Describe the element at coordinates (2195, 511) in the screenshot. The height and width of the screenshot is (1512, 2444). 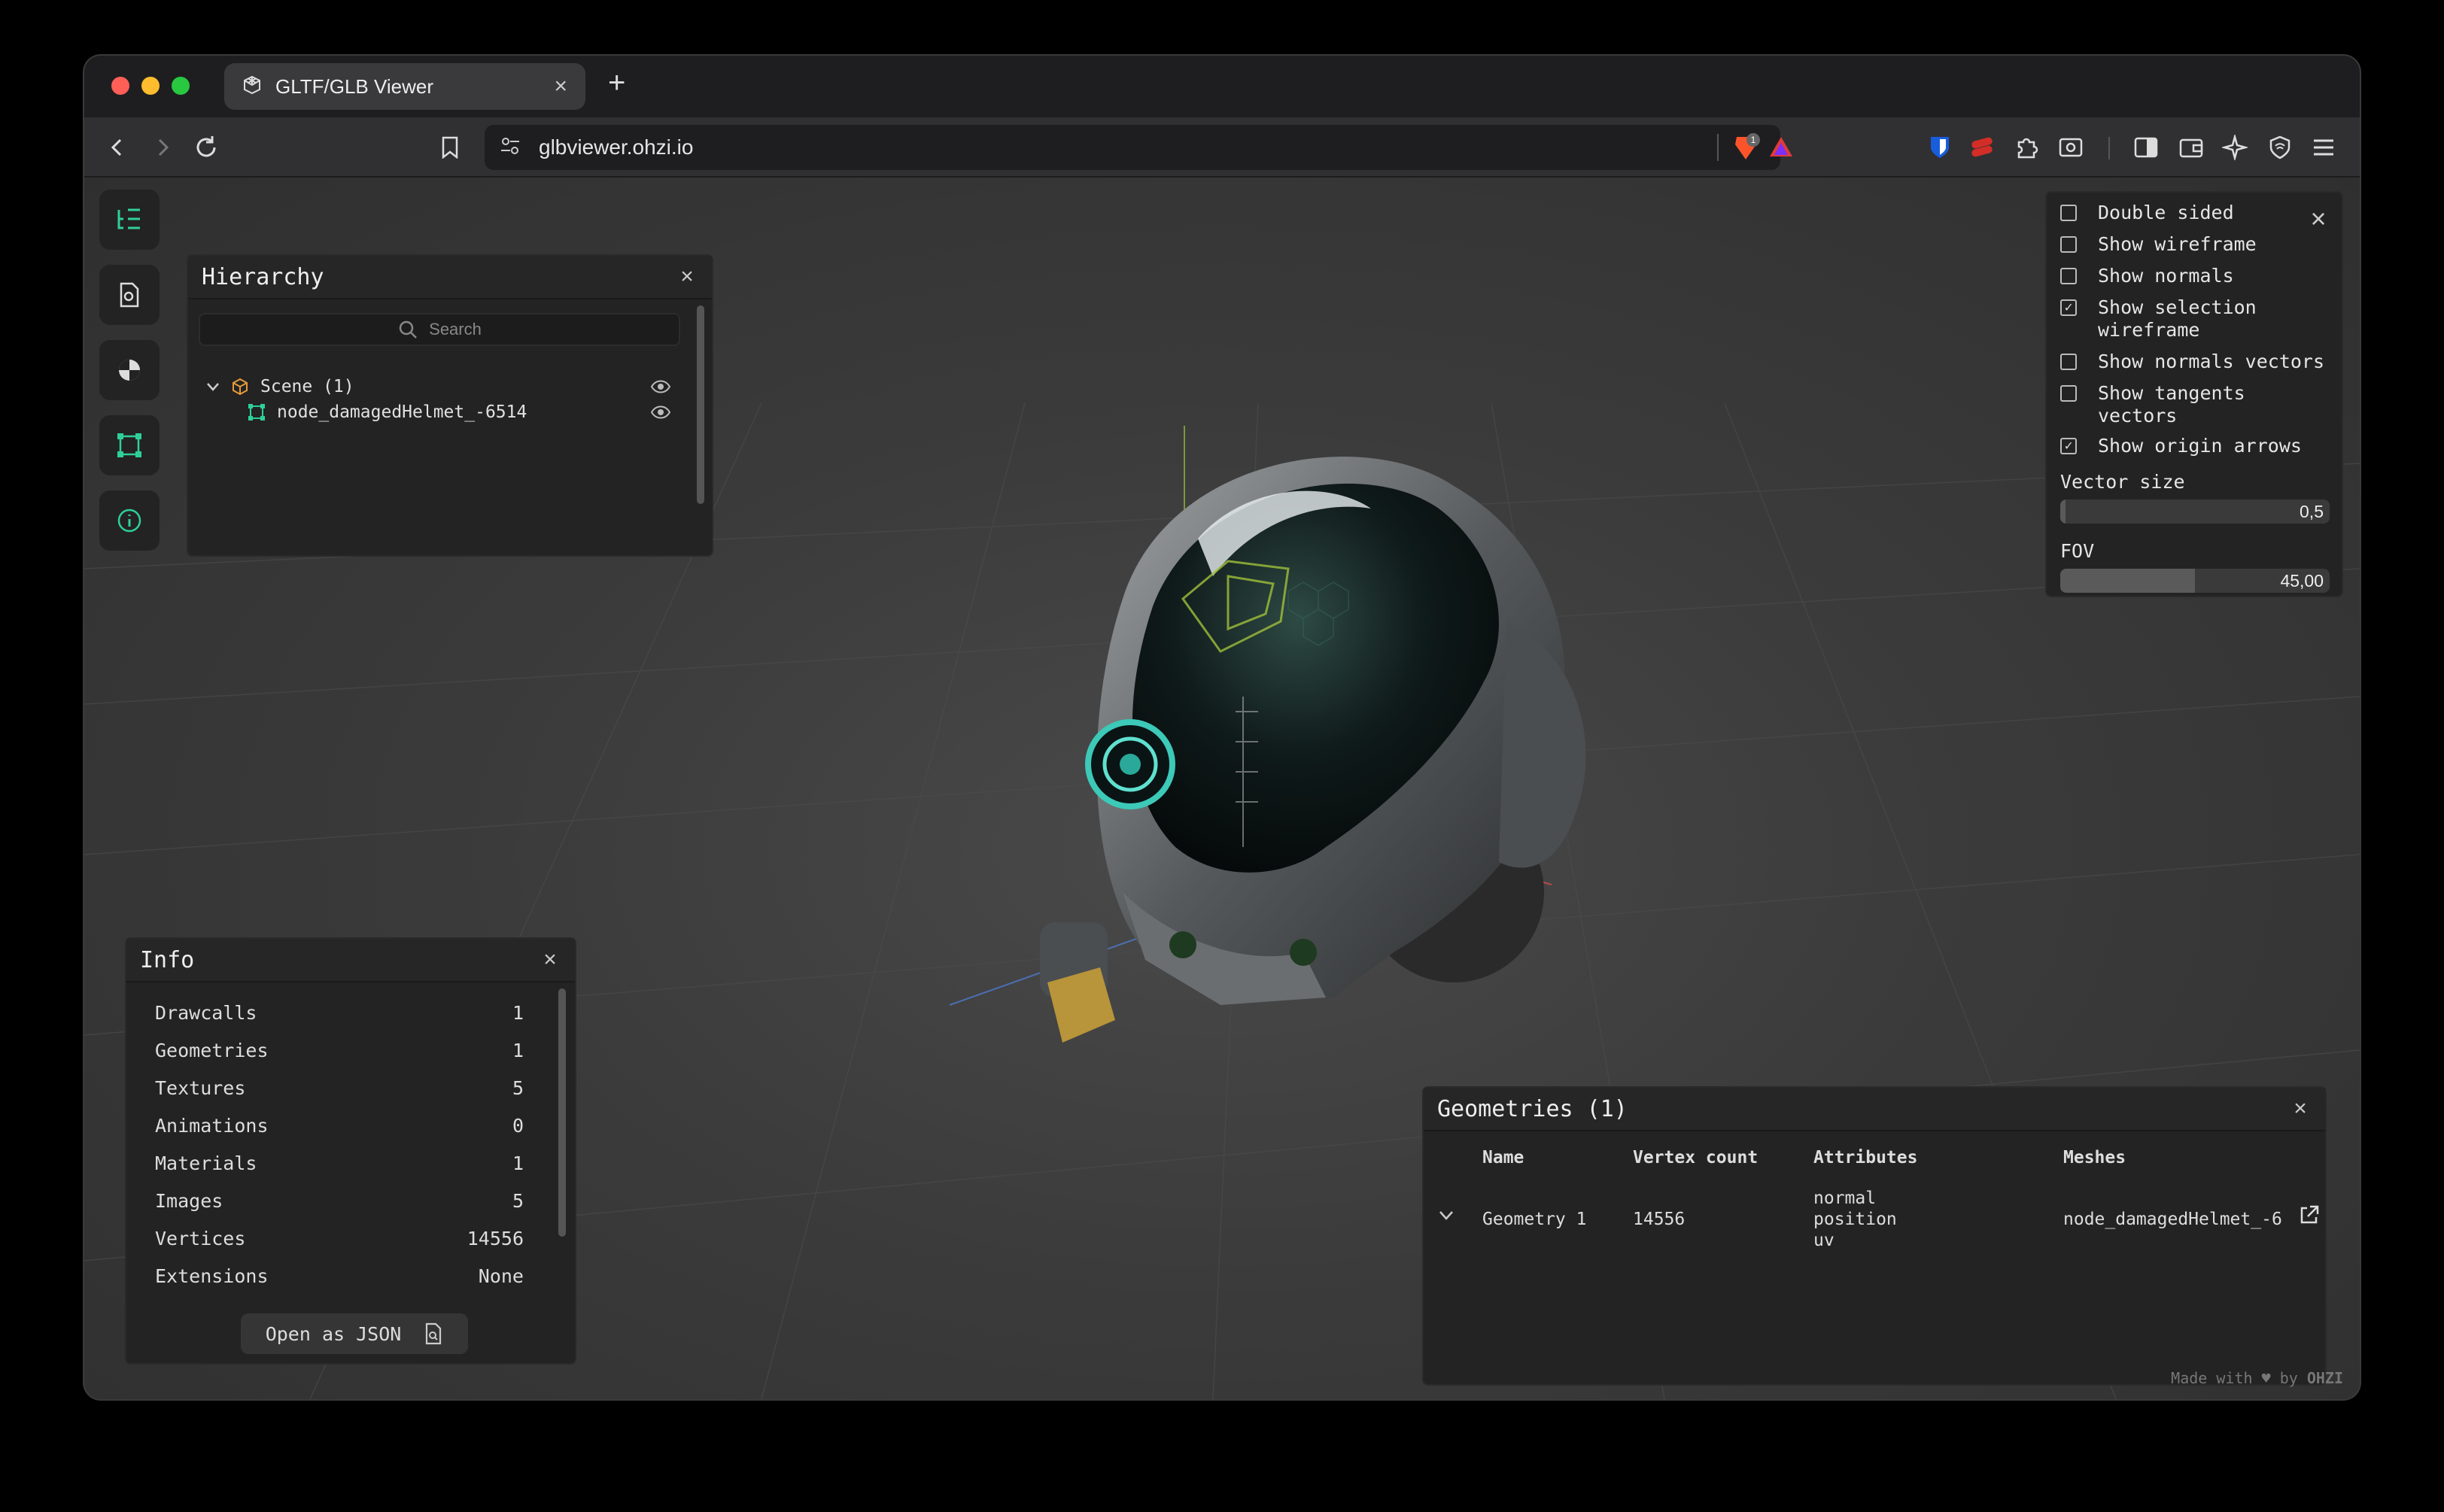
I see `vector-size-slider: 0,5` at that location.